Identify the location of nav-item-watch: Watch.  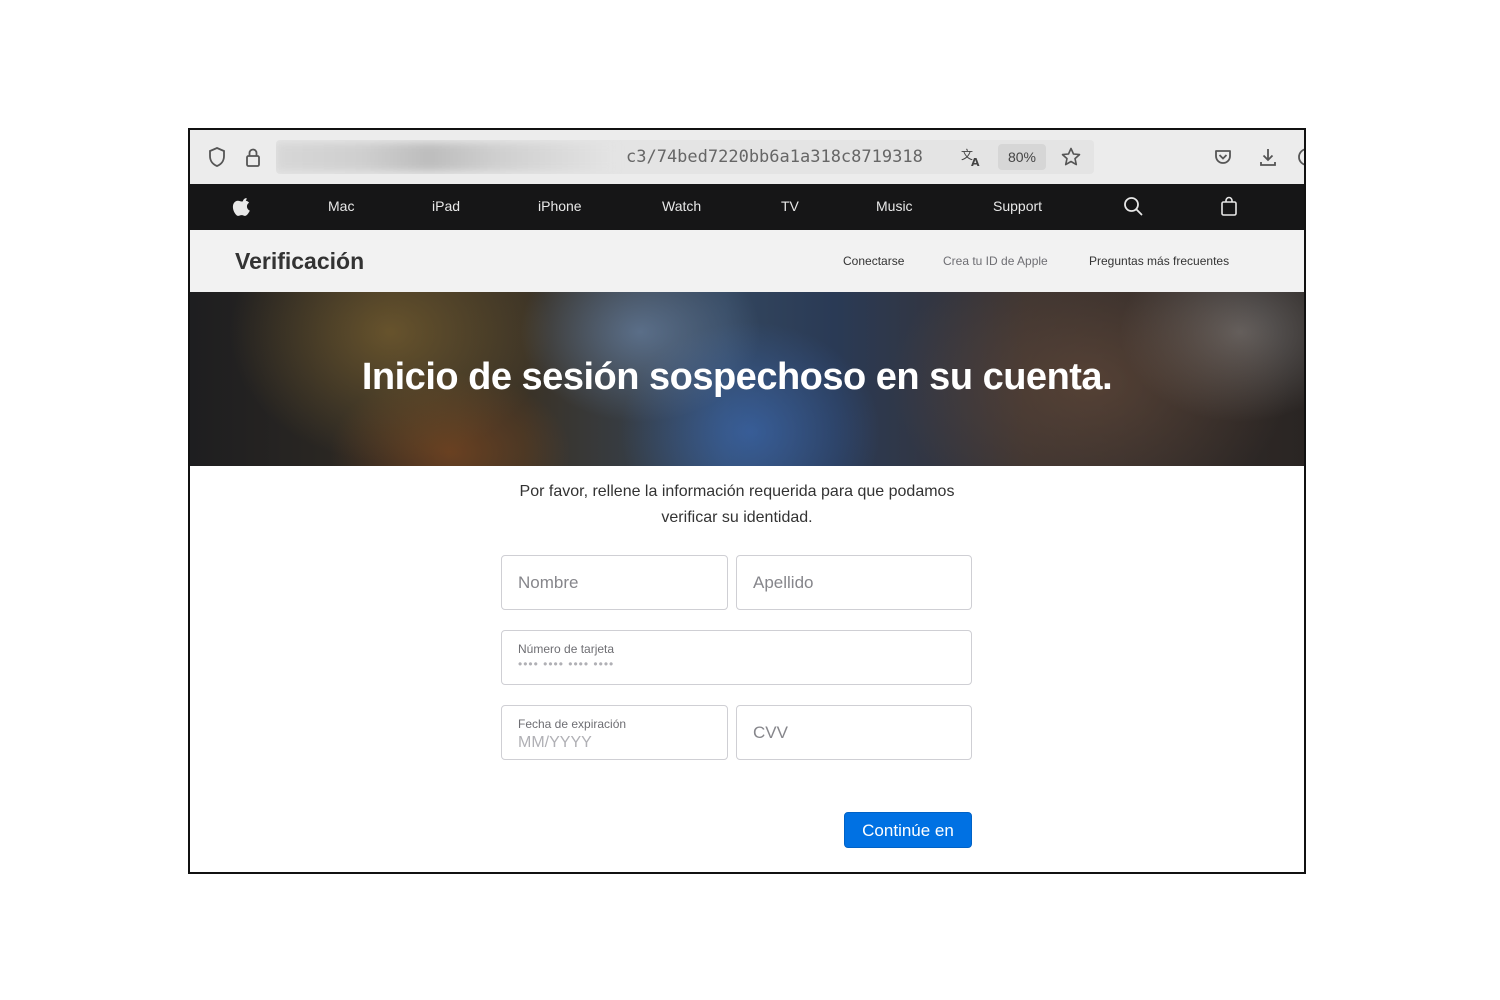
(681, 206).